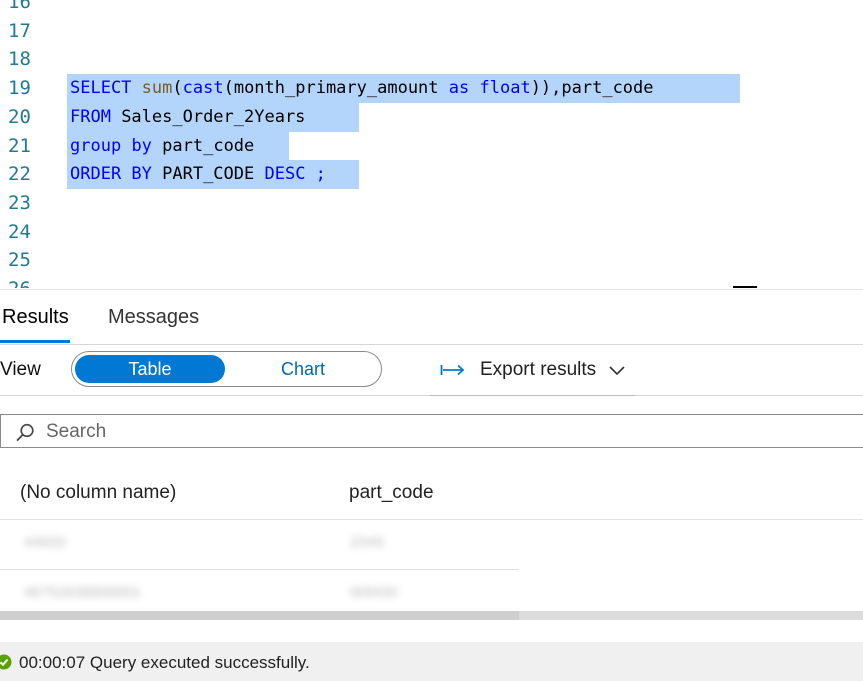 The image size is (863, 681). I want to click on view-toggle: Table Chart, so click(226, 369).